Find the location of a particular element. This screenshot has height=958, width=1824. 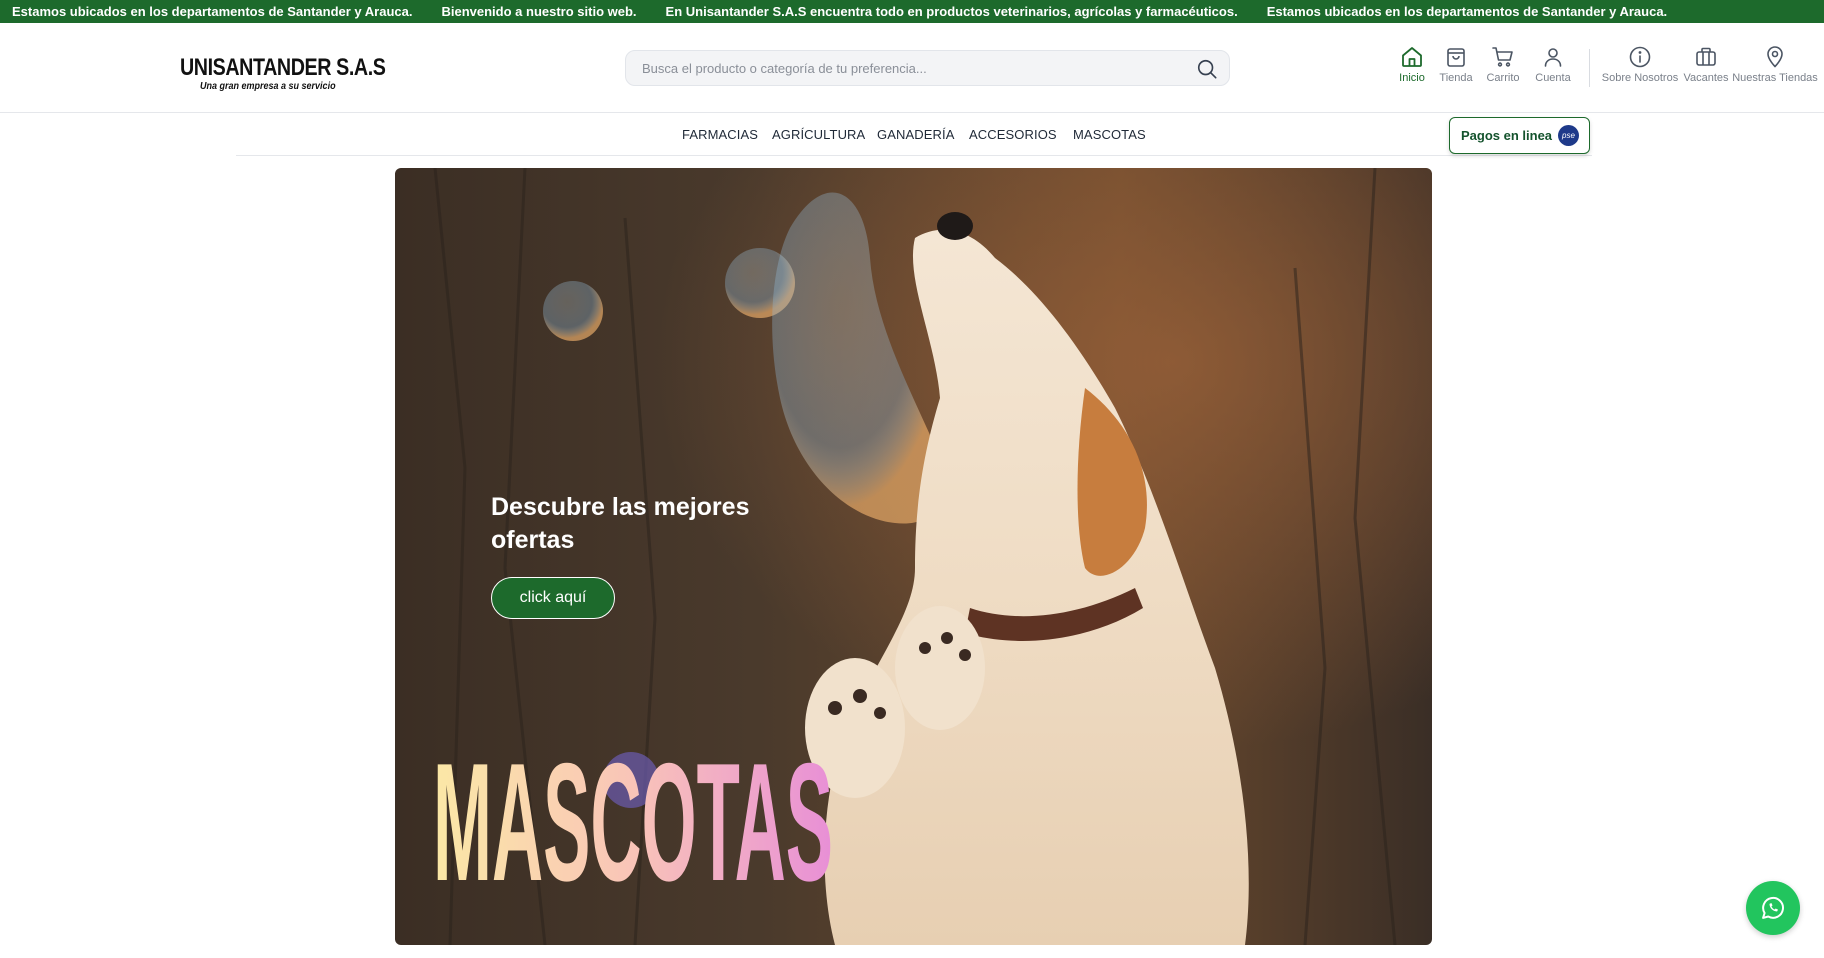

nav-label: Carrito is located at coordinates (1503, 78).